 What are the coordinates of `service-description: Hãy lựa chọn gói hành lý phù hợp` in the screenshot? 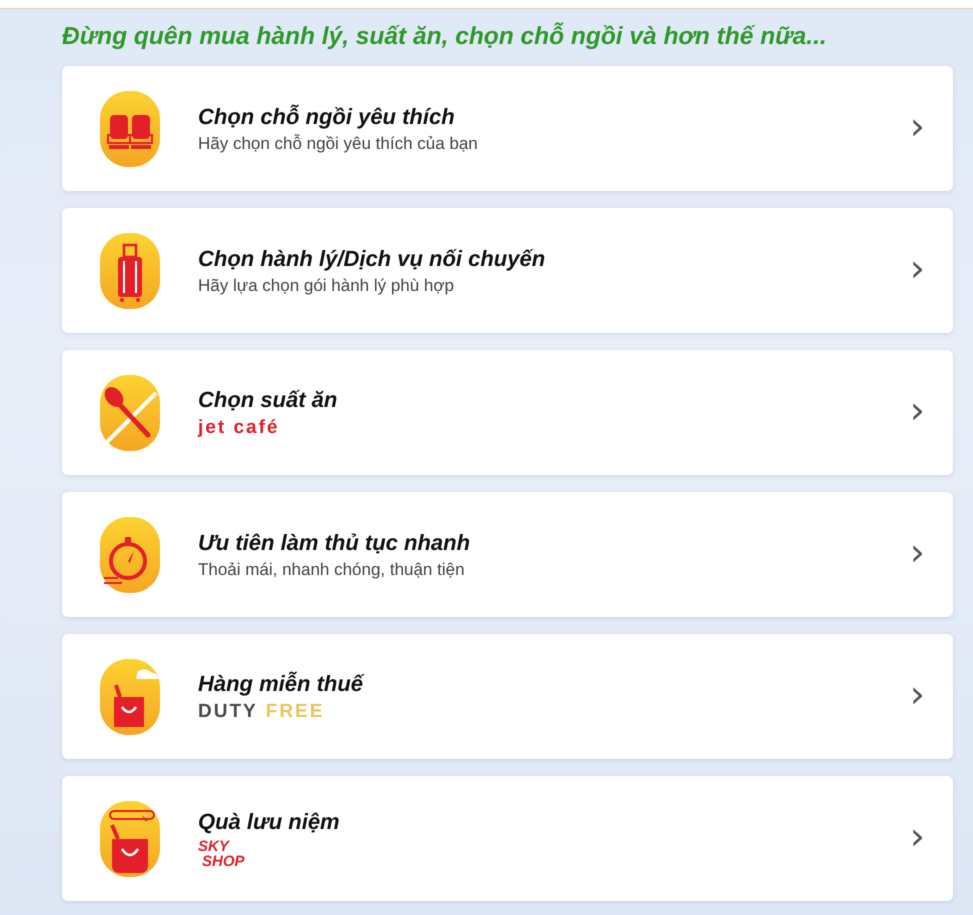 It's located at (326, 286).